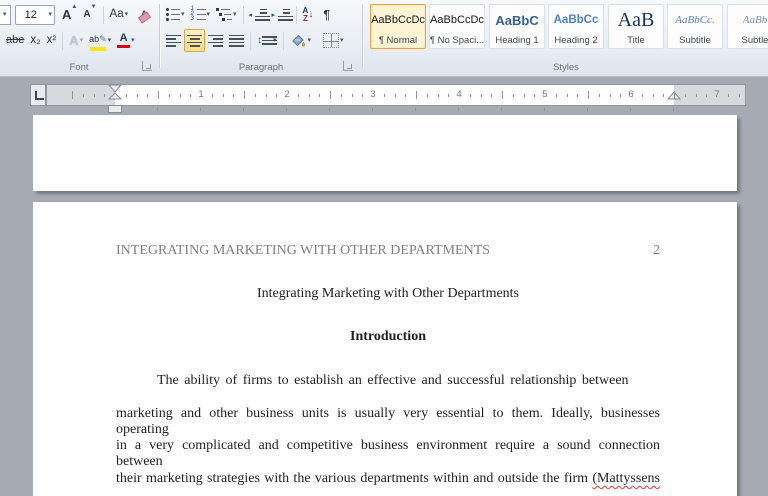 This screenshot has width=768, height=496. I want to click on borders-grid-icon, so click(331, 40).